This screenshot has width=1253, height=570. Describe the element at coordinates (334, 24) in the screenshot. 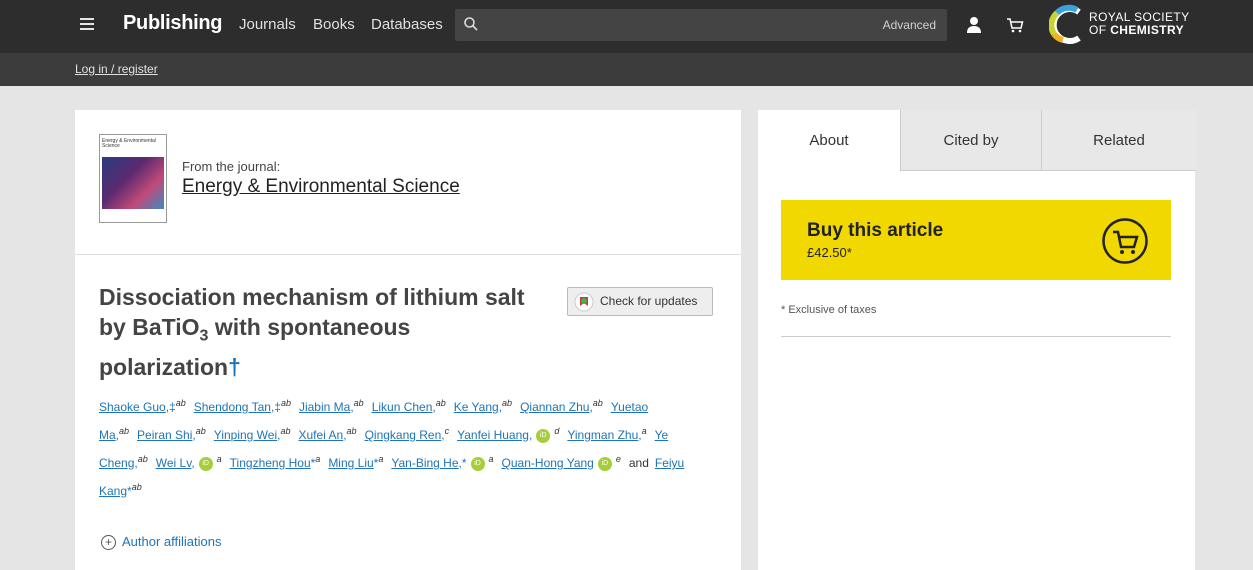

I see `nav-books: Books` at that location.